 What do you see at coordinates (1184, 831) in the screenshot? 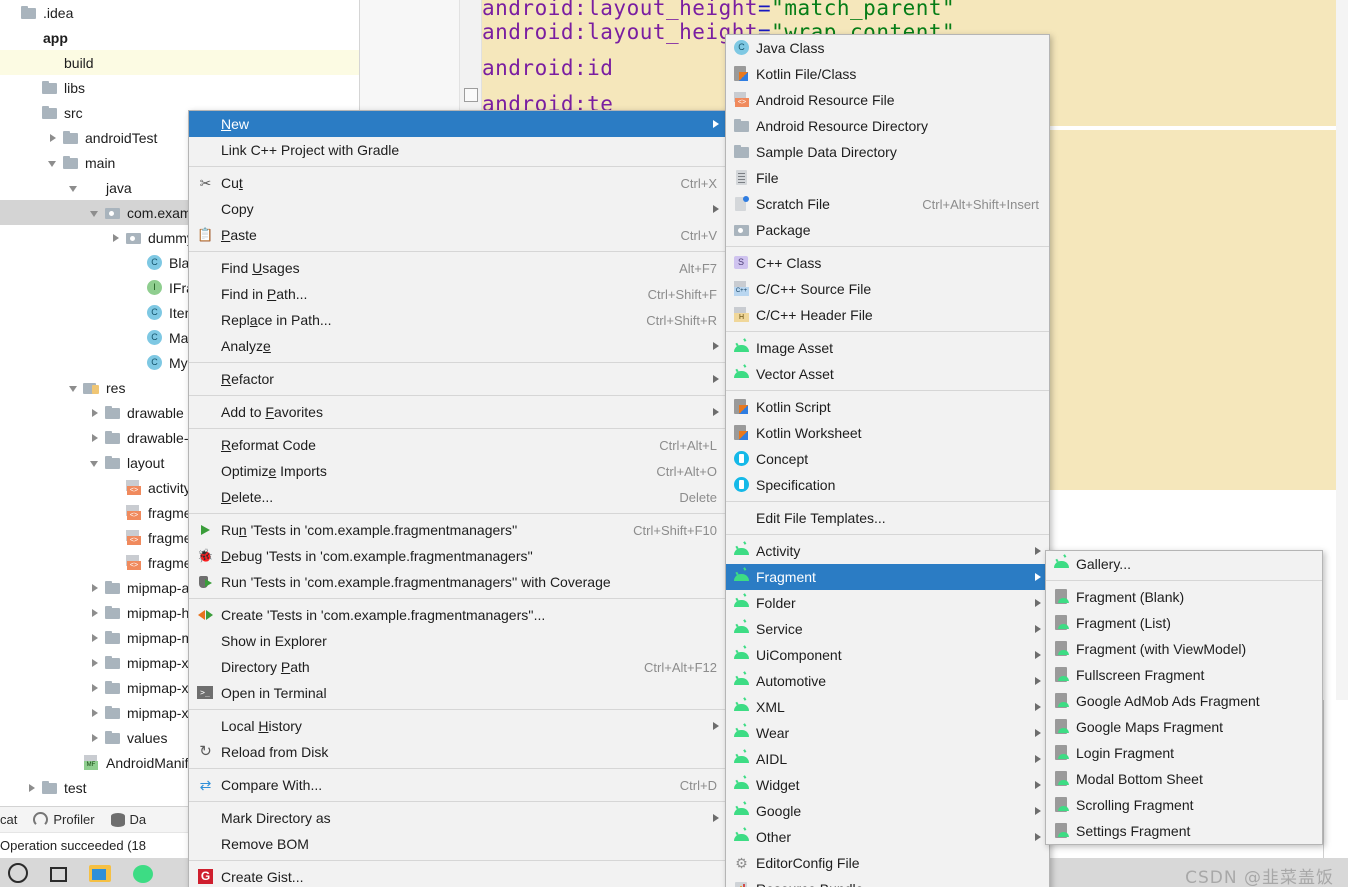
I see `fragment-item-settings-fragment: Settings Fragment` at bounding box center [1184, 831].